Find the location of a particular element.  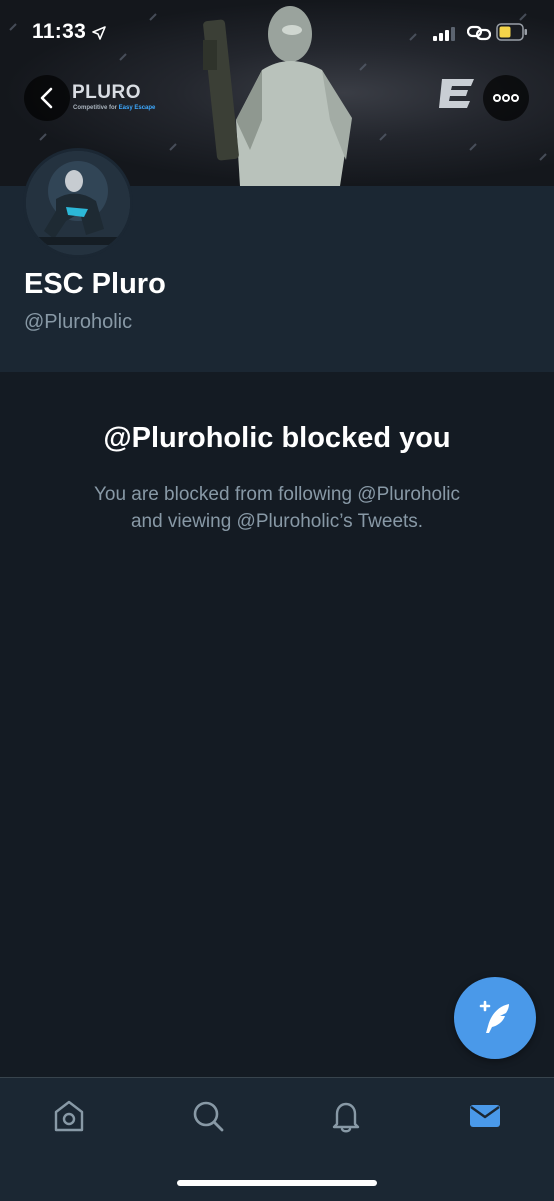

banner-brand-title: PLURO is located at coordinates (106, 92).